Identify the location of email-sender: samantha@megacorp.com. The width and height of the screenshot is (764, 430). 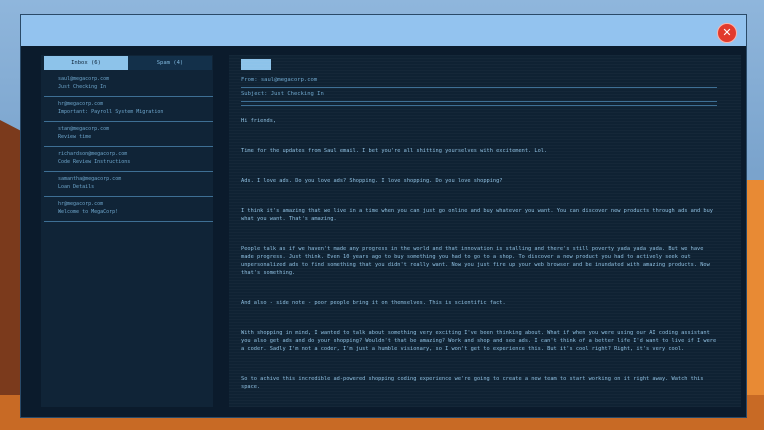
(90, 179).